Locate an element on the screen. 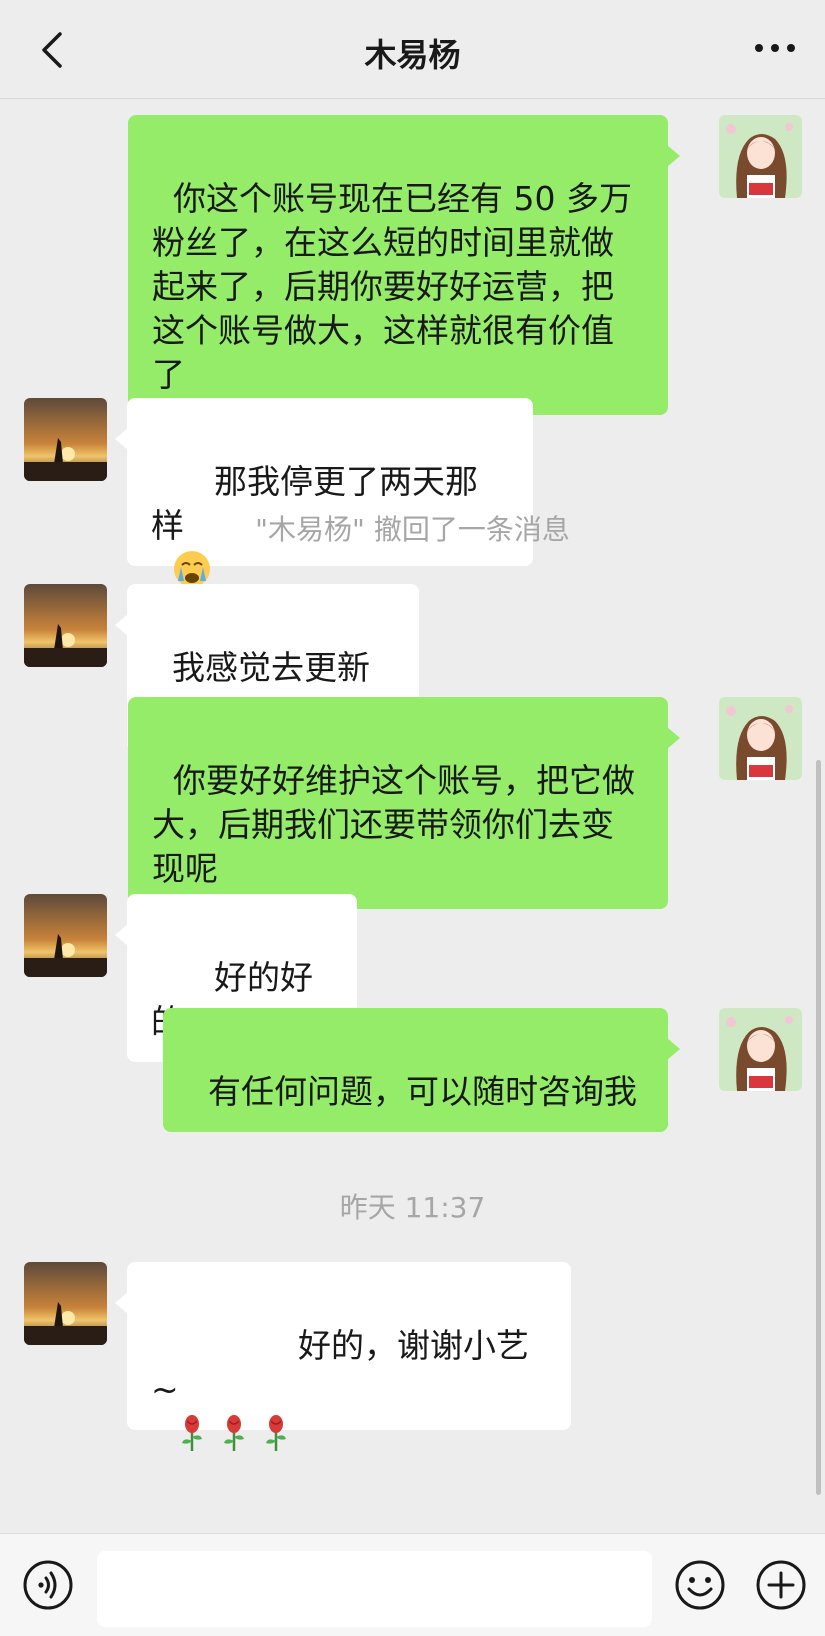  saluting-face-emoji is located at coordinates (192, 1020).